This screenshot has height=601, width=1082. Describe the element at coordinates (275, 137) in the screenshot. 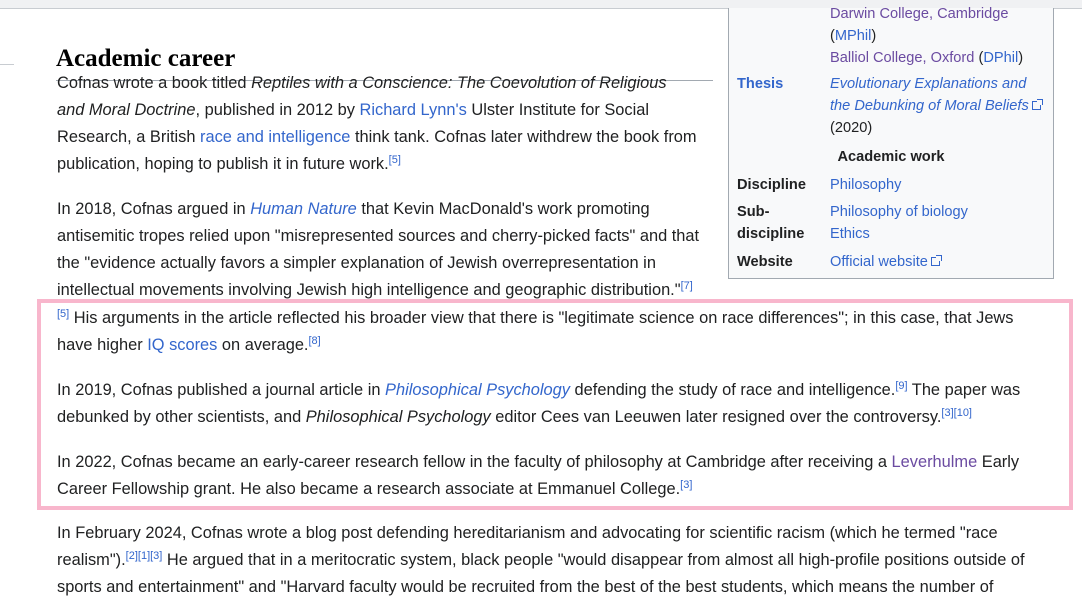

I see `race-and-intelligence-link: race and intelligence` at that location.